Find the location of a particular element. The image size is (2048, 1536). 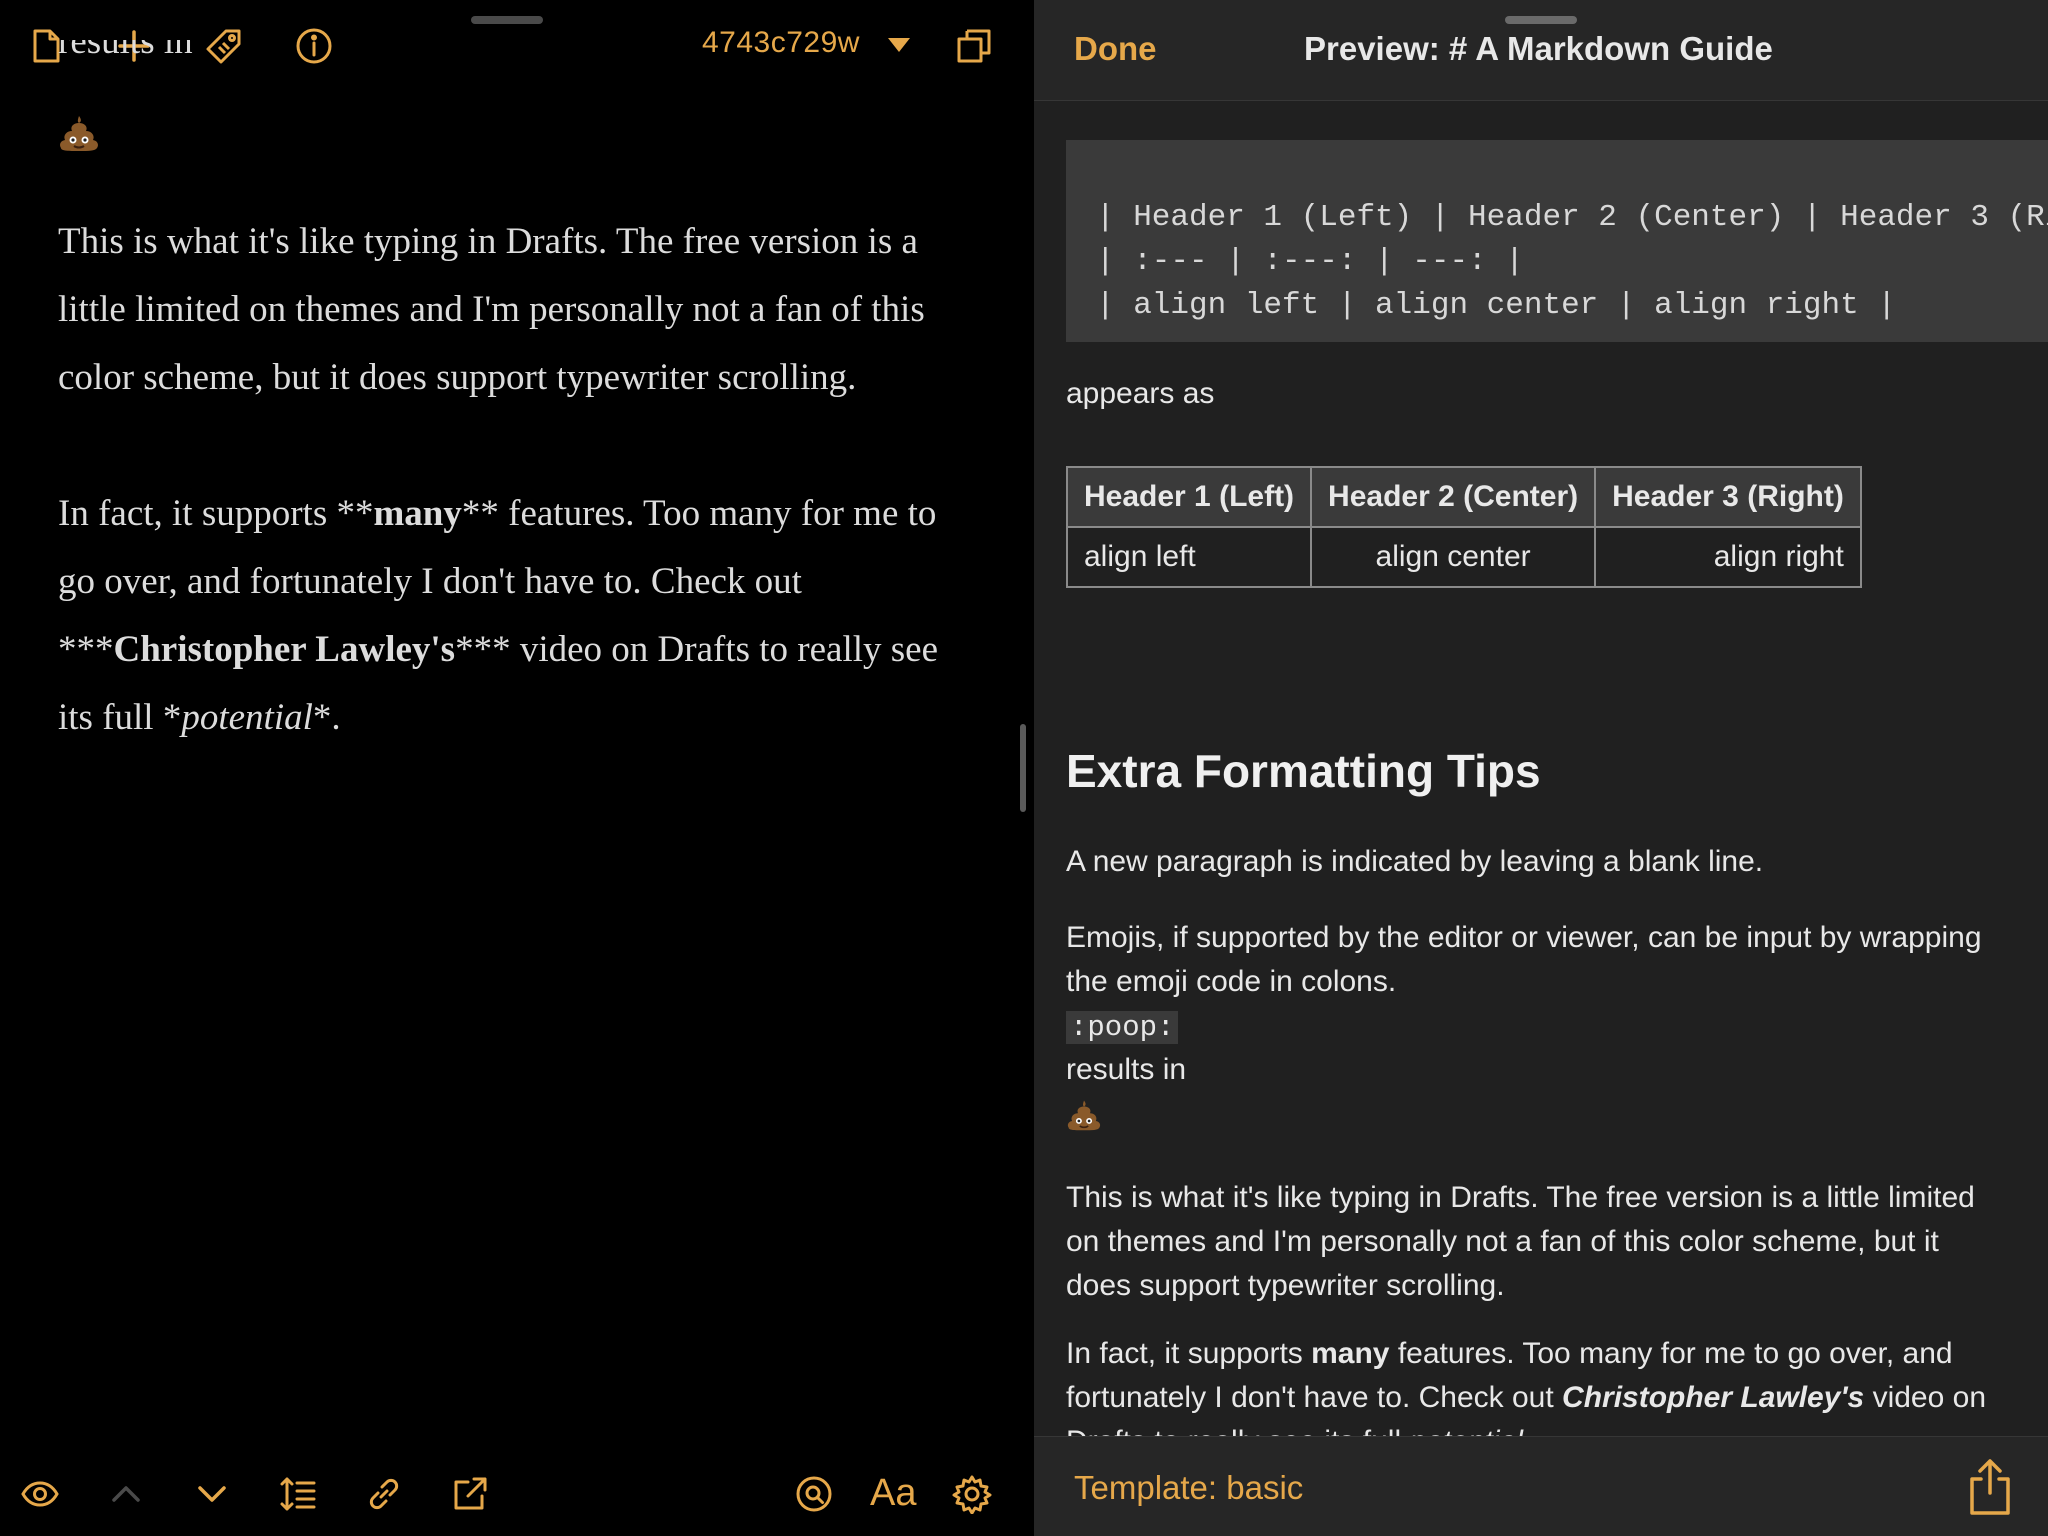

line-spacing-icon is located at coordinates (298, 1494).